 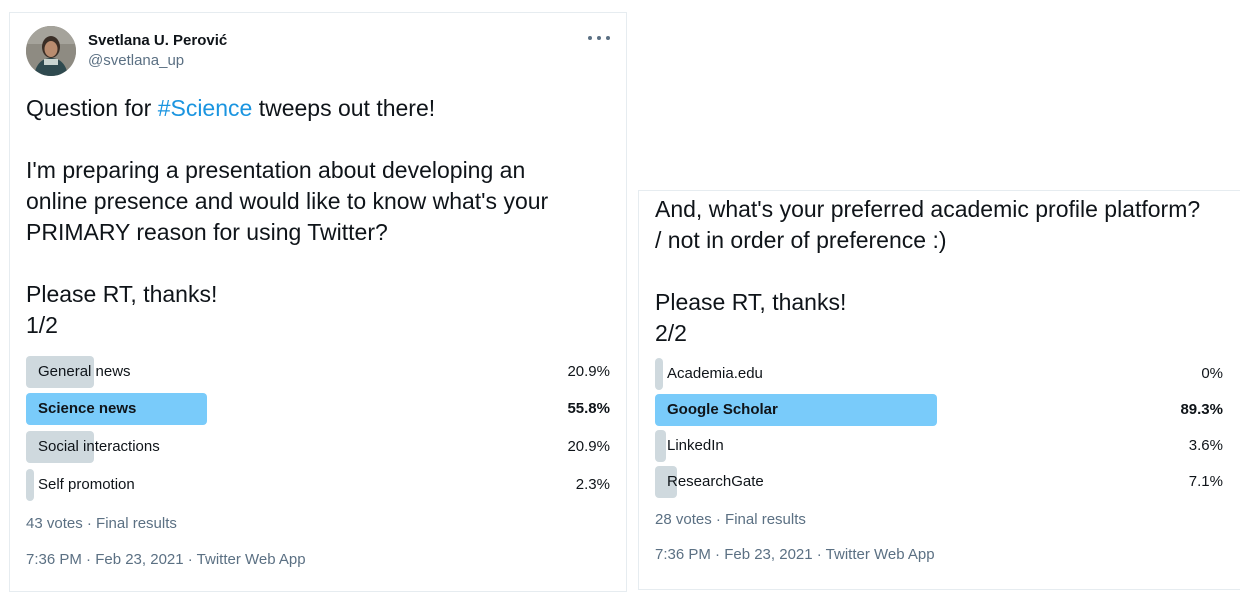 I want to click on author-name: Svetlana U. Perović, so click(x=157, y=40).